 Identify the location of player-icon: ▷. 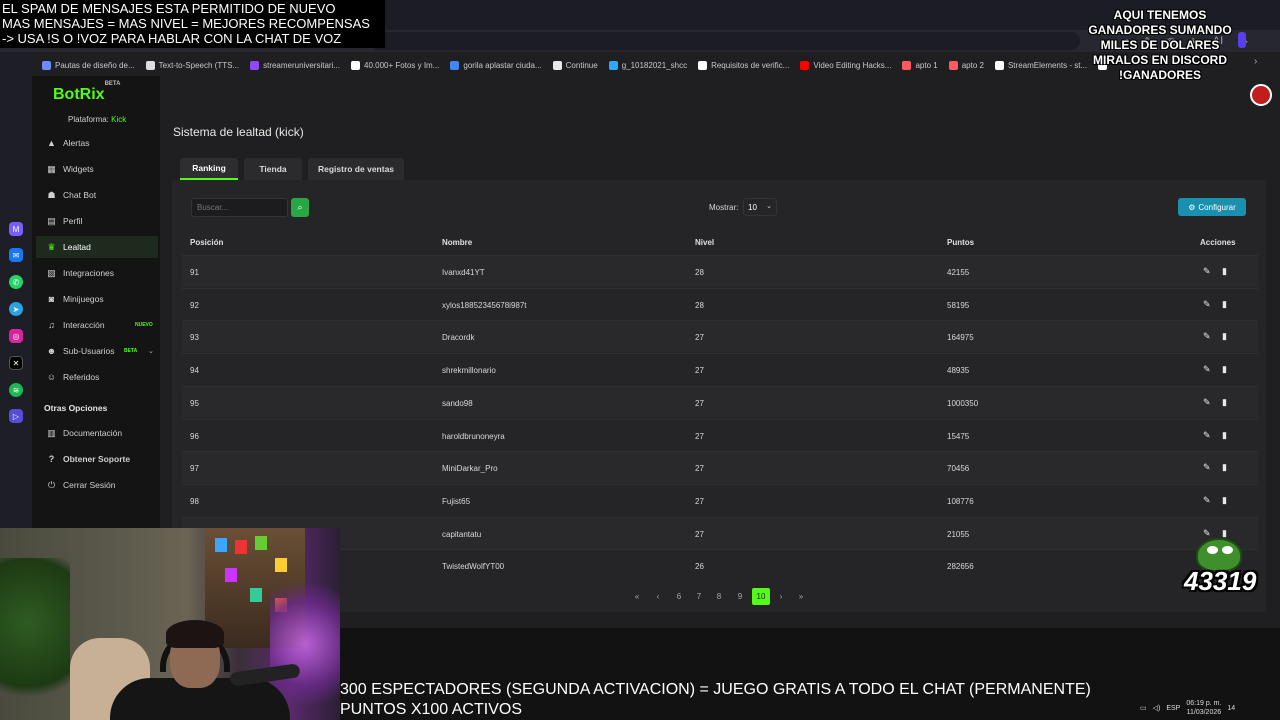
(16, 416).